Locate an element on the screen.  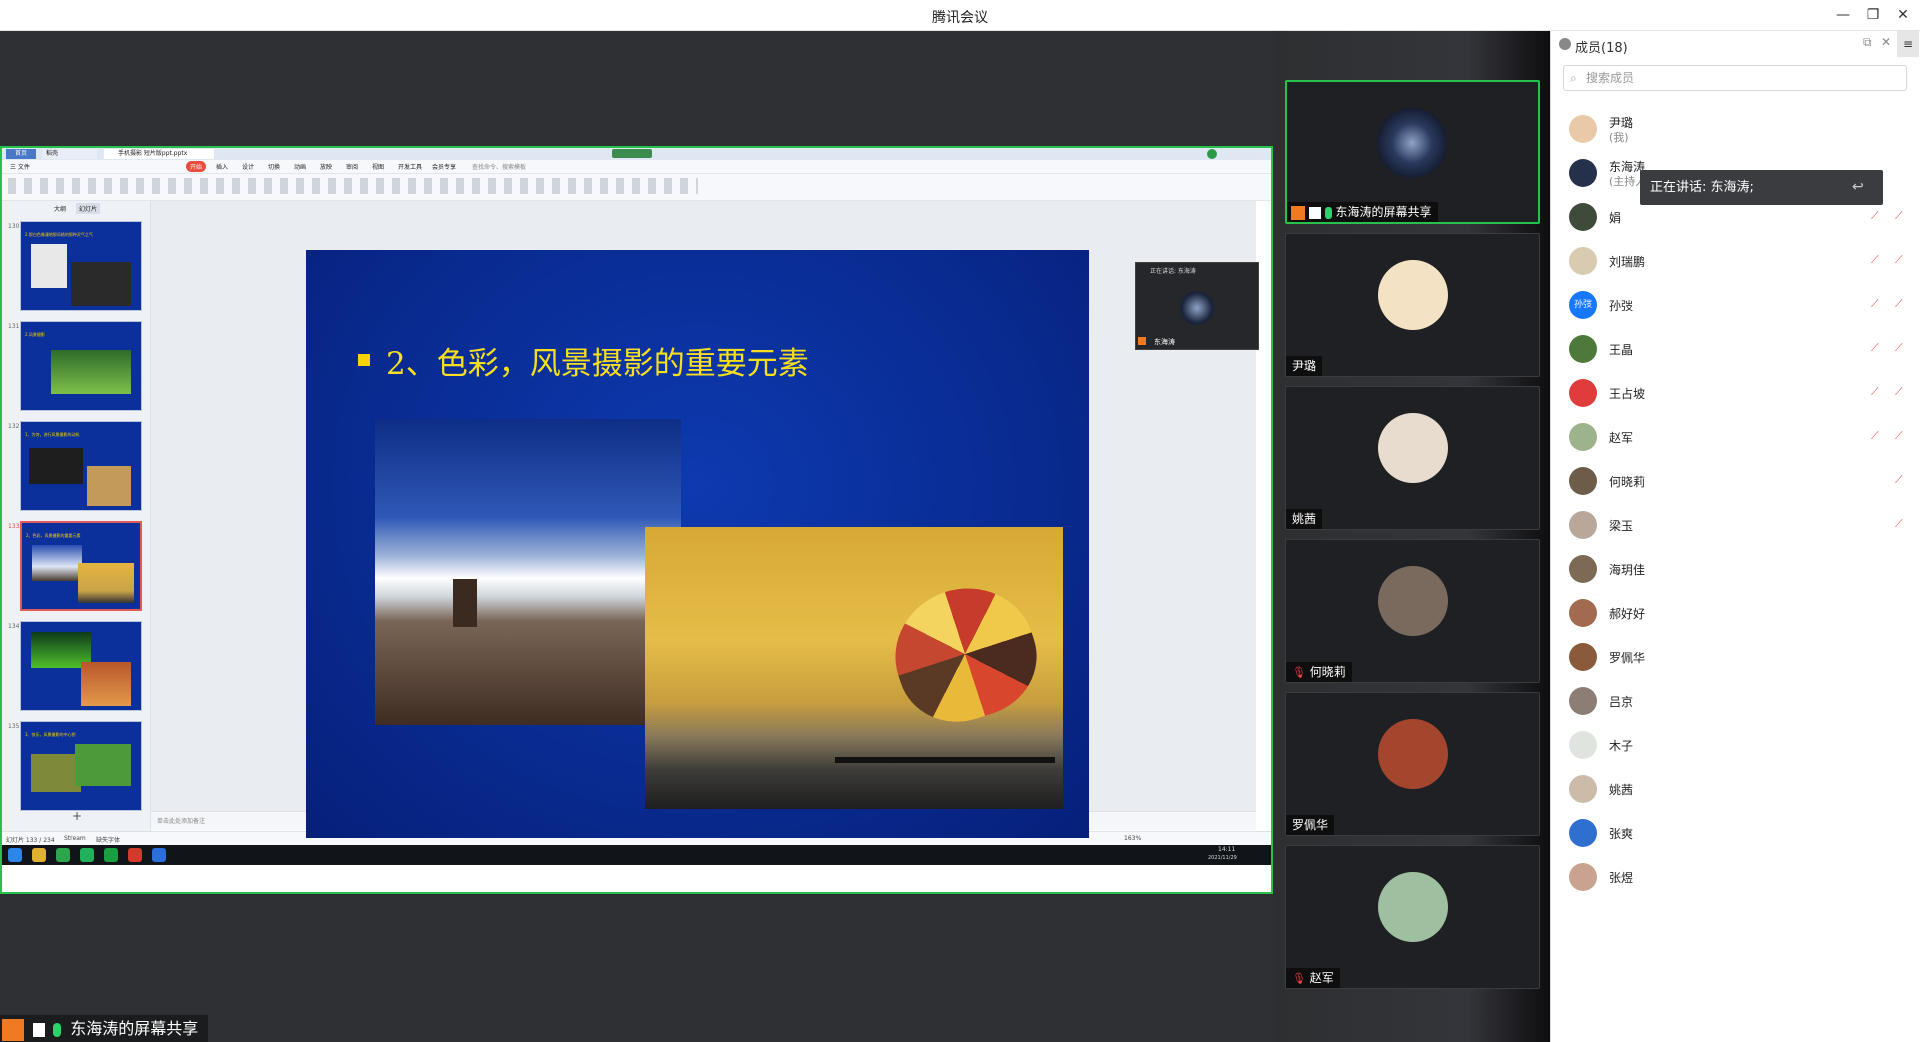
zoom-level: 163% is located at coordinates (1132, 838).